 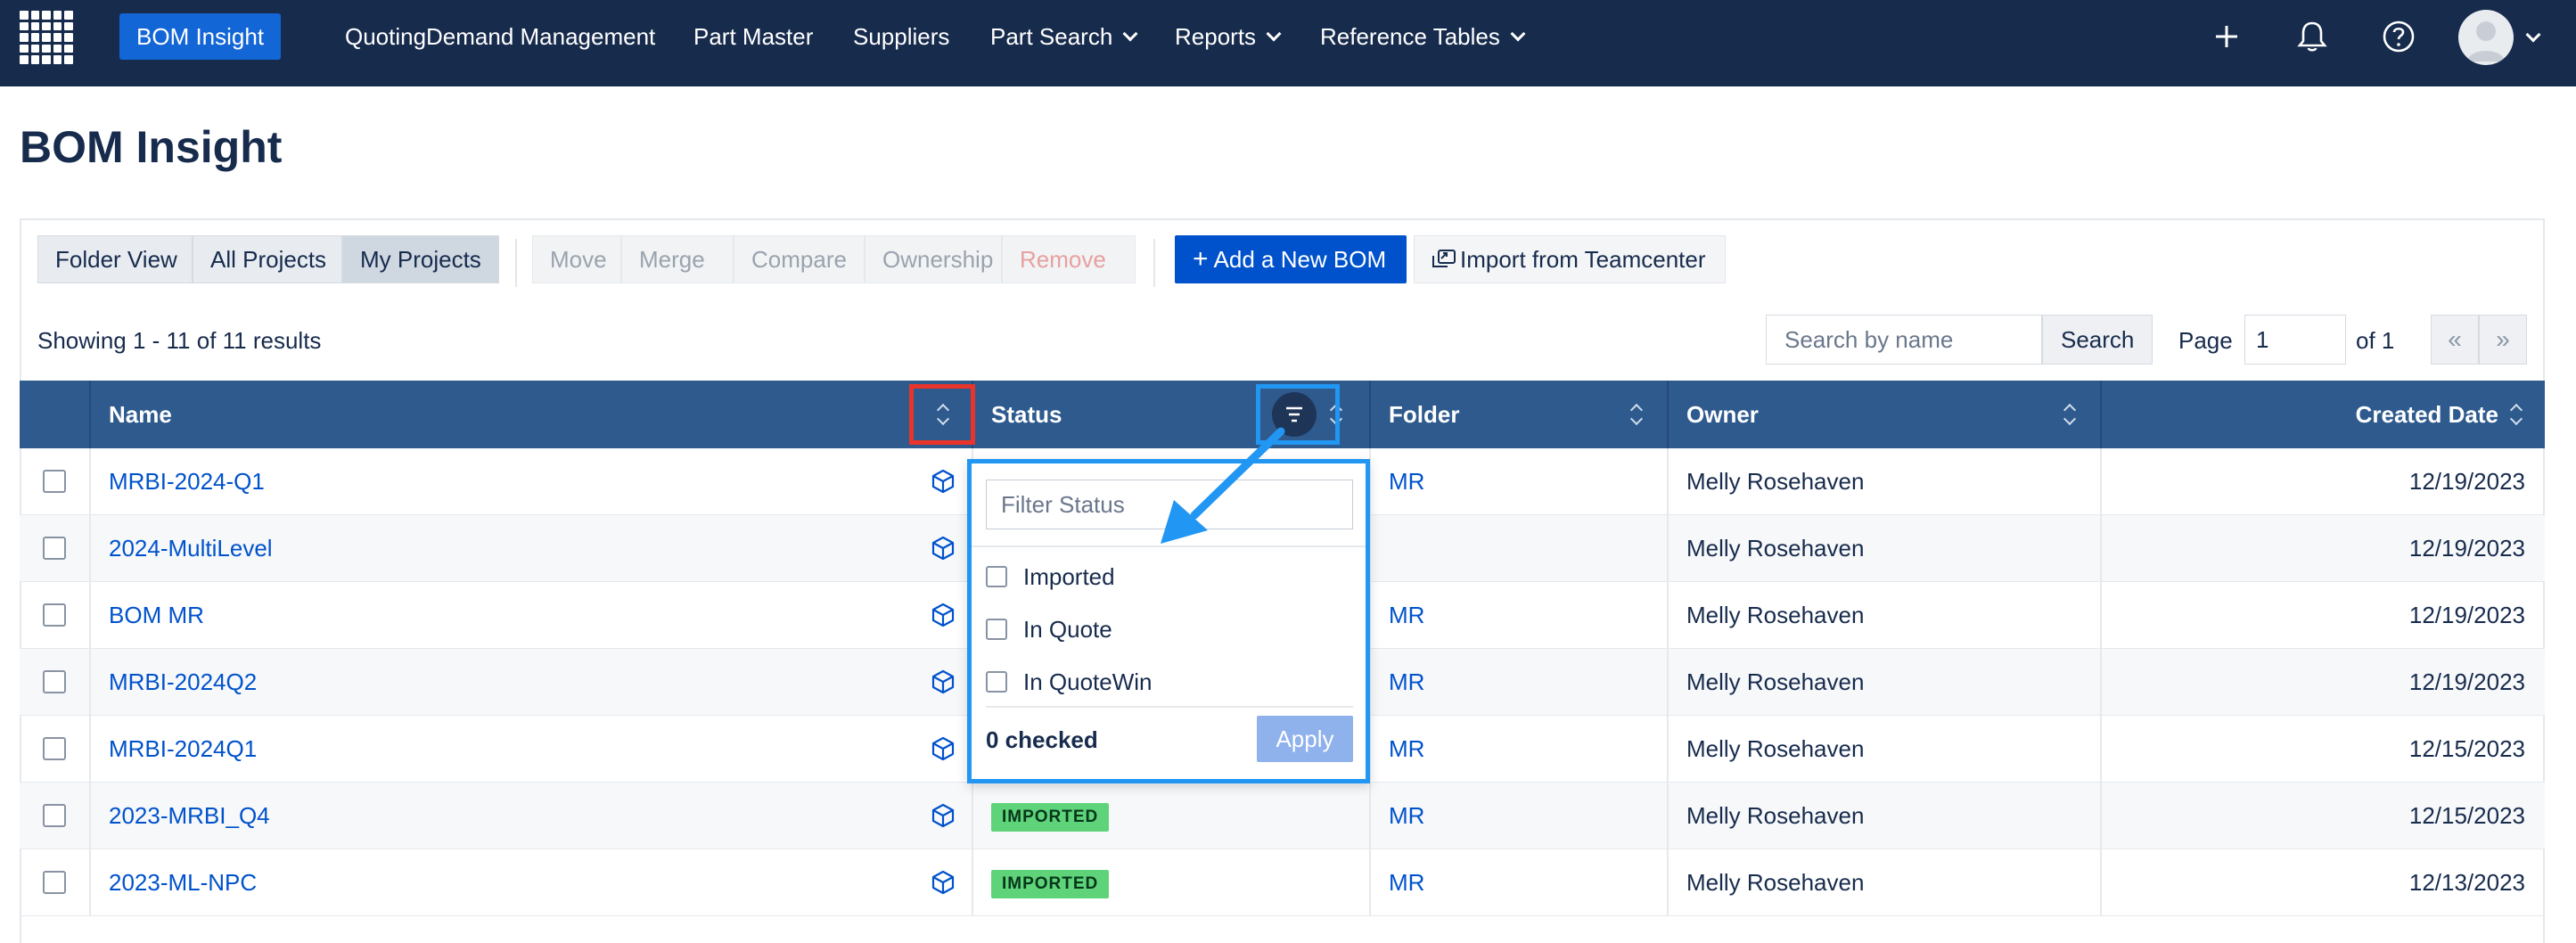 What do you see at coordinates (46, 37) in the screenshot?
I see `app-grid-icon` at bounding box center [46, 37].